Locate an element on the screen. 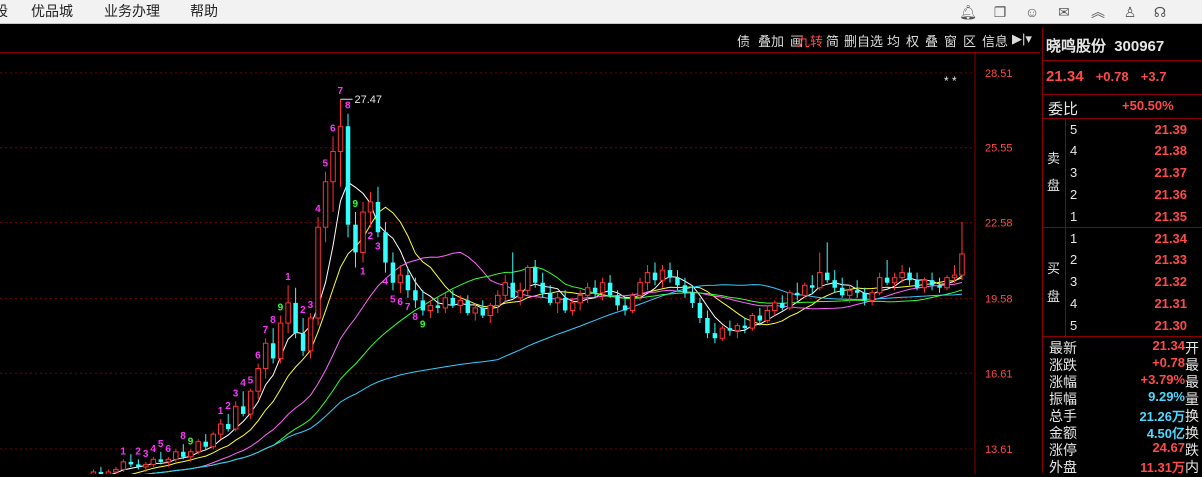 This screenshot has height=477, width=1202. current-price: 21.34 is located at coordinates (1065, 76).